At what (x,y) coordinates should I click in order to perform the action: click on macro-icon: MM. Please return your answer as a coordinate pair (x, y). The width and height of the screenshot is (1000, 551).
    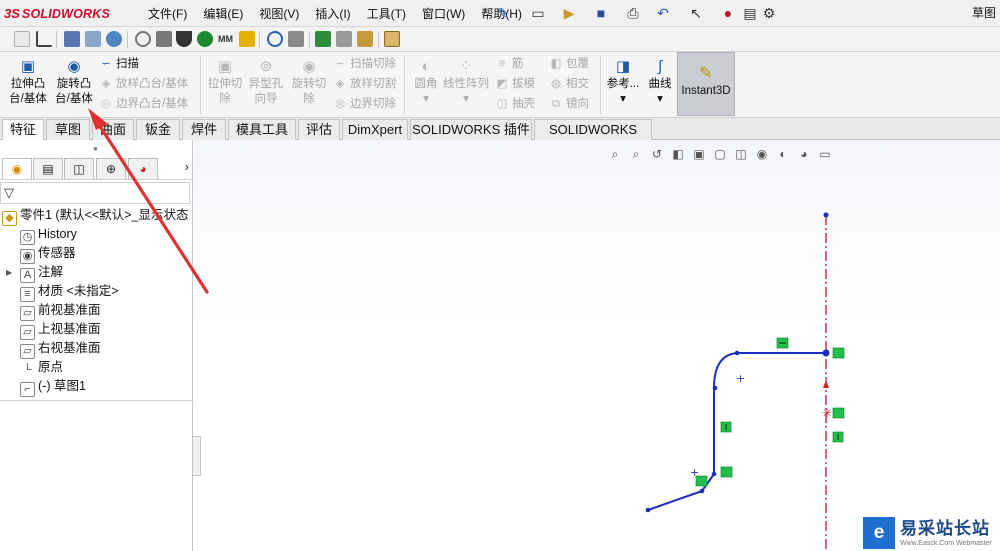
    Looking at the image, I should click on (226, 39).